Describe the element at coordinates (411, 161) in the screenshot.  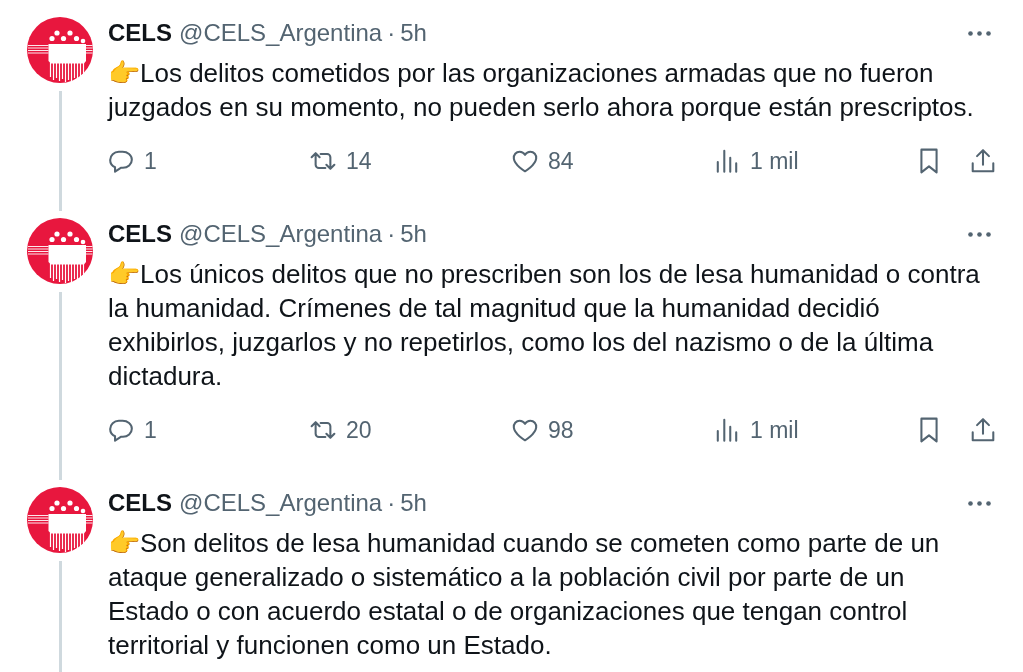
I see `repost-button: 14` at that location.